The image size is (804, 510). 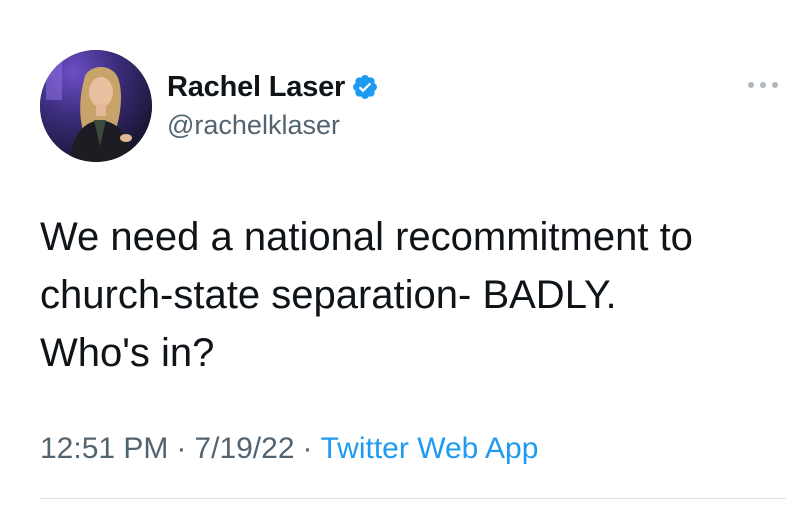 What do you see at coordinates (366, 237) in the screenshot?
I see `tweet-text-line: We need a national recommitment to` at bounding box center [366, 237].